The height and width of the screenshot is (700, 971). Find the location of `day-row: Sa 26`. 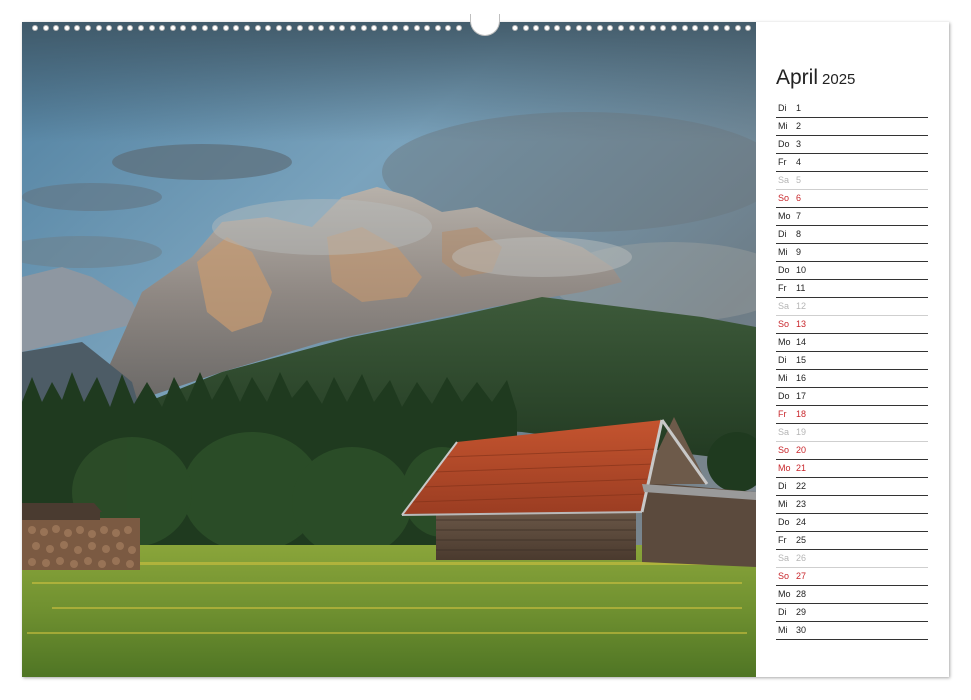

day-row: Sa 26 is located at coordinates (852, 559).